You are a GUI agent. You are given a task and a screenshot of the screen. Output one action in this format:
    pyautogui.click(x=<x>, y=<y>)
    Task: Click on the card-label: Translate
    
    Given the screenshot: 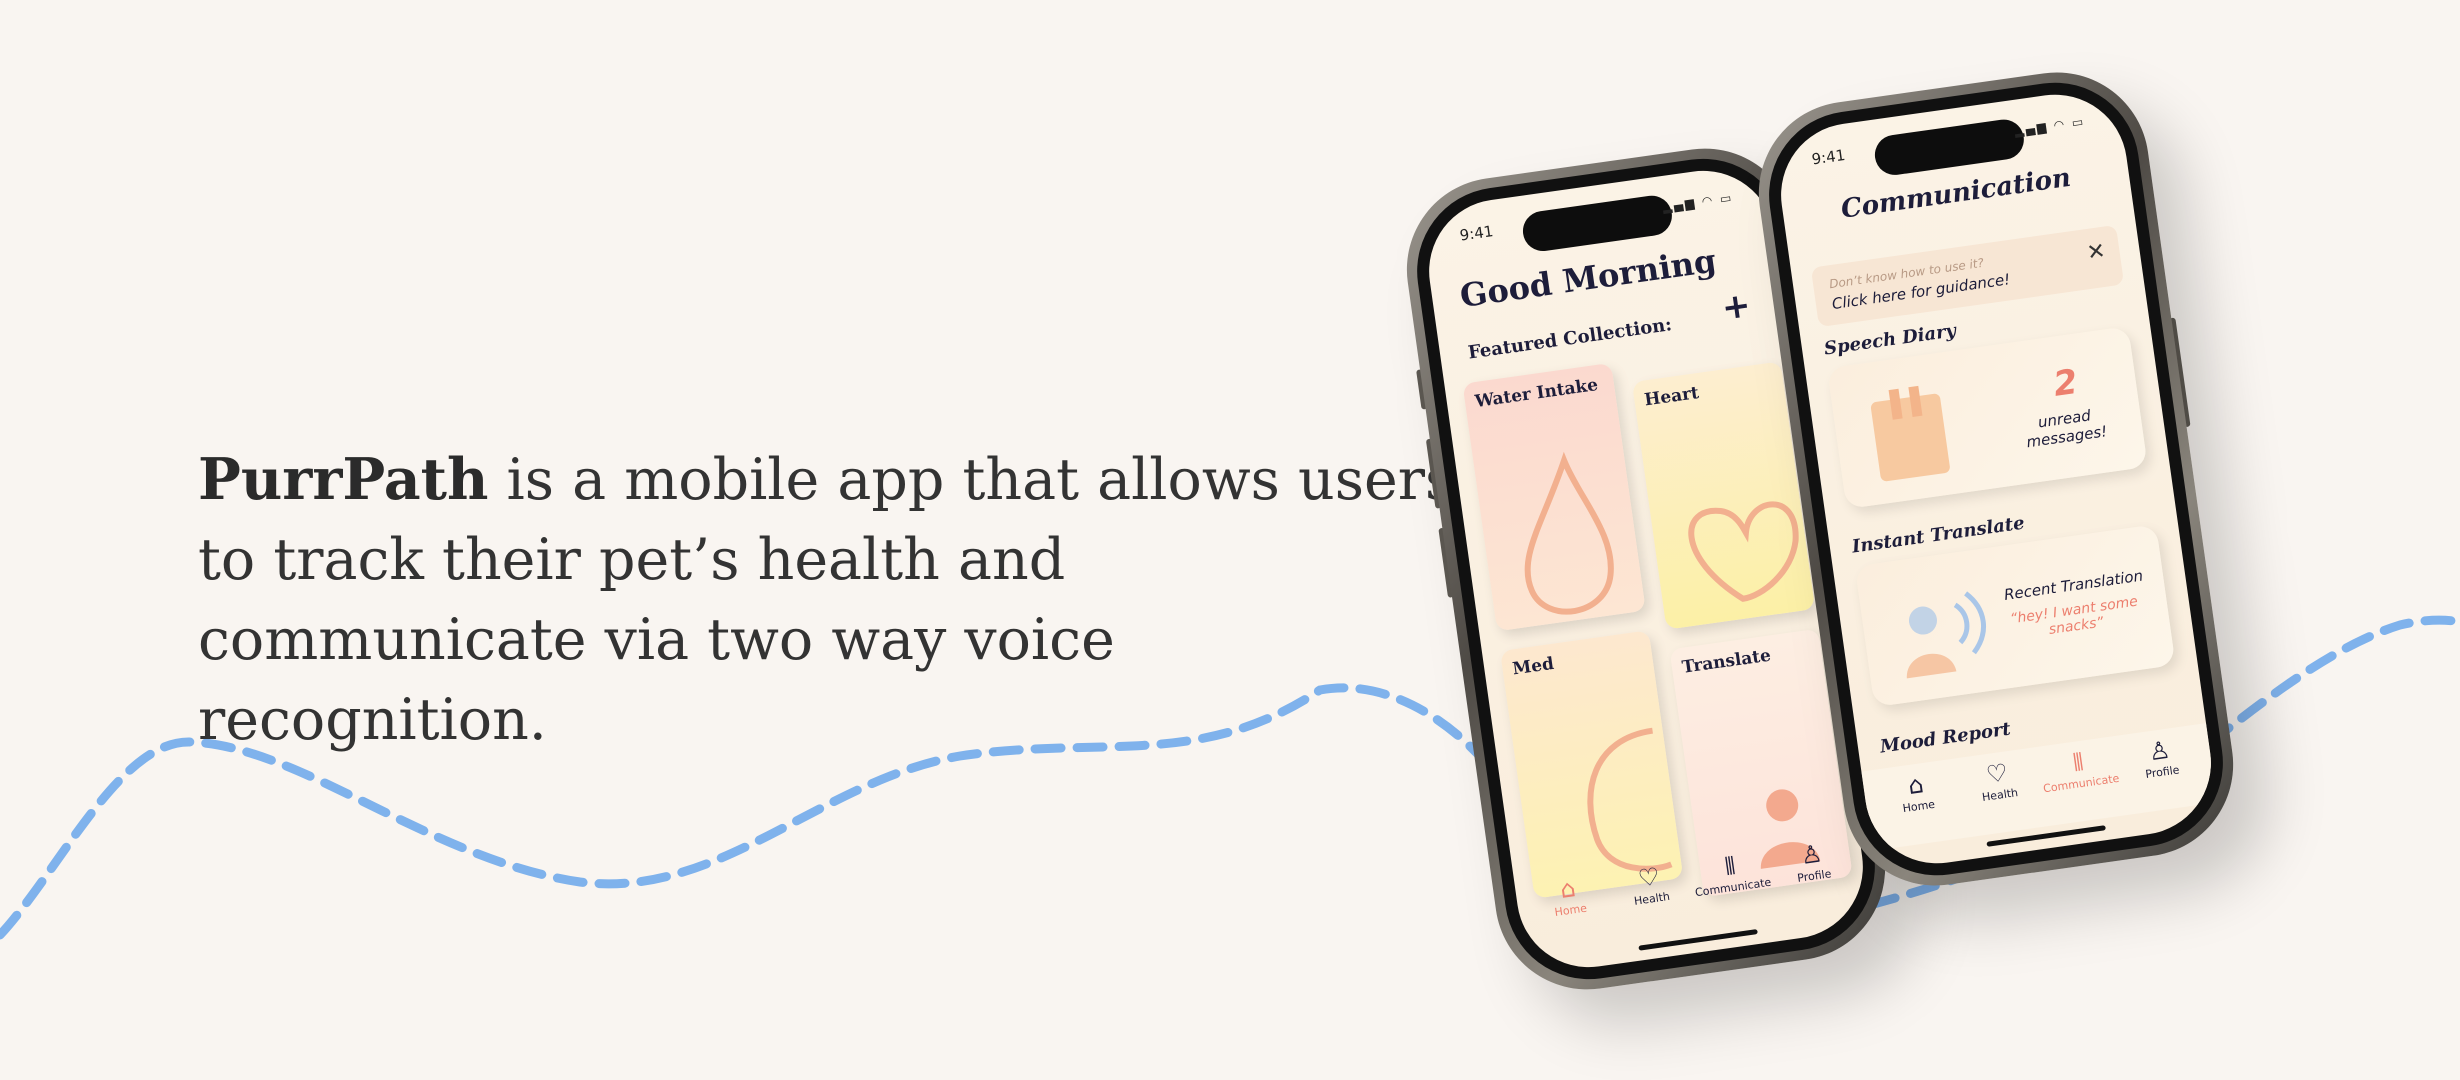 What is the action you would take?
    pyautogui.click(x=1726, y=661)
    